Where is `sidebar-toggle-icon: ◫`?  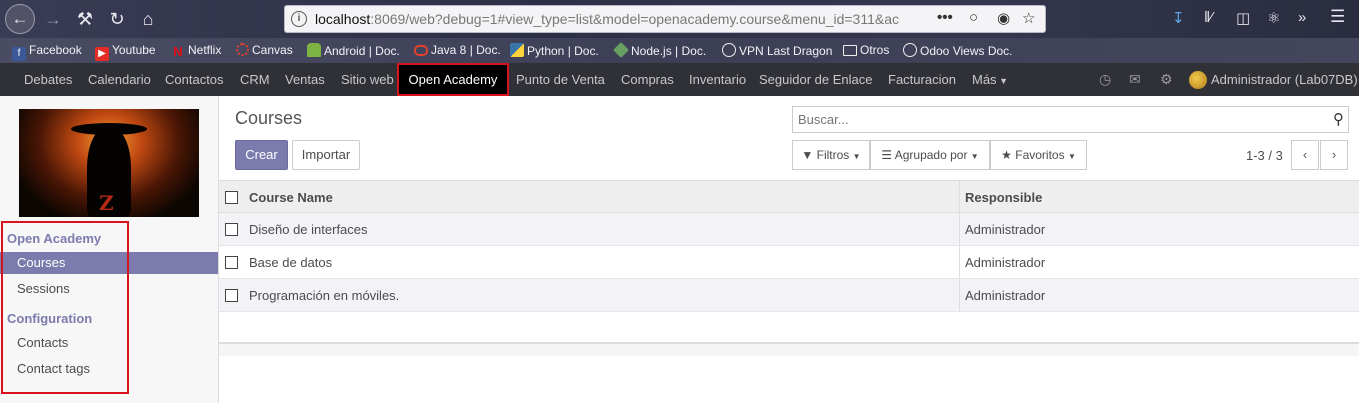
sidebar-toggle-icon: ◫ is located at coordinates (1243, 18).